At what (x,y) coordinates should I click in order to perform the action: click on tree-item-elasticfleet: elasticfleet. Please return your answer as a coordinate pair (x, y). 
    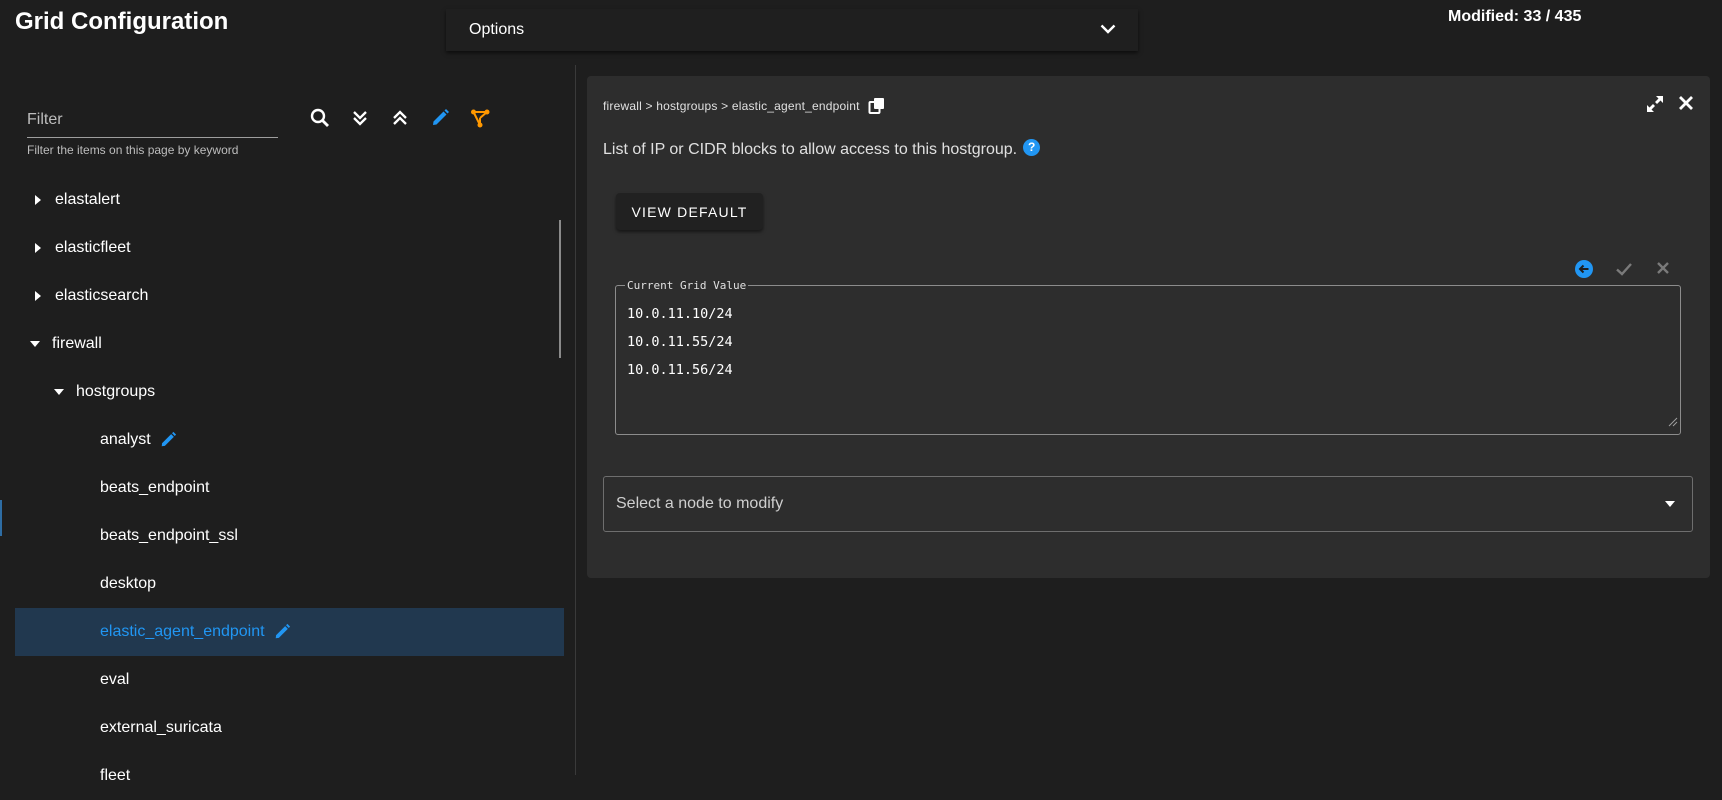
    Looking at the image, I should click on (289, 248).